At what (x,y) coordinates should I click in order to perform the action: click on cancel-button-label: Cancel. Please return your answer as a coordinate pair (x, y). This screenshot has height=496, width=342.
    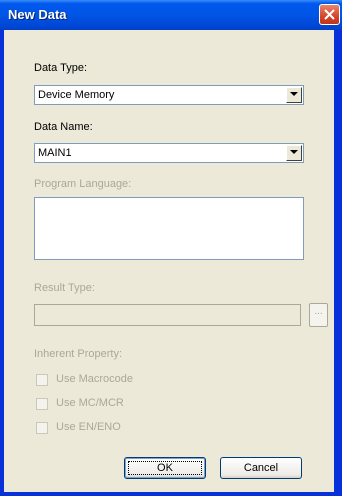
    Looking at the image, I should click on (261, 468).